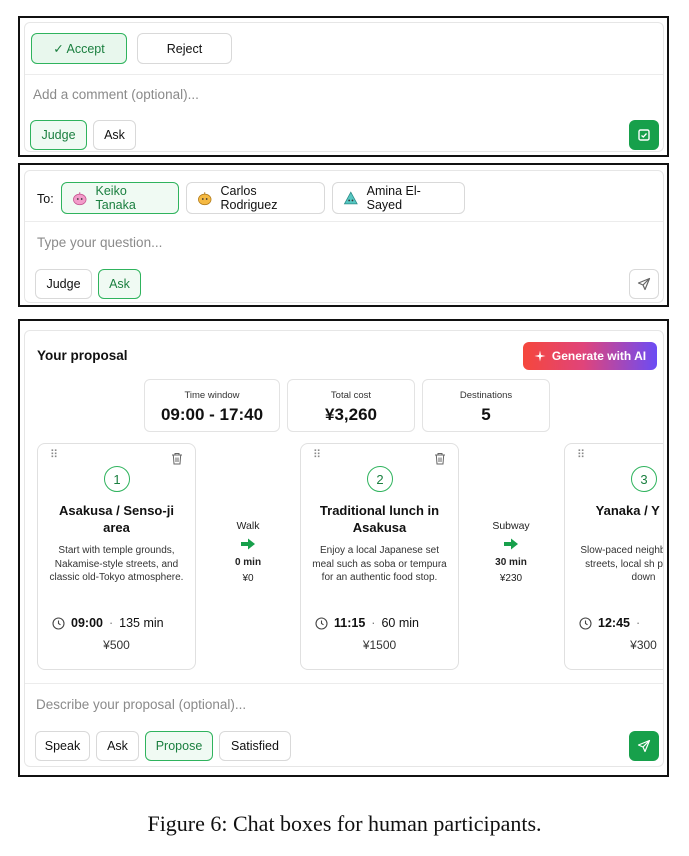 The height and width of the screenshot is (856, 689). I want to click on satisfied-label: Satisfied, so click(255, 746).